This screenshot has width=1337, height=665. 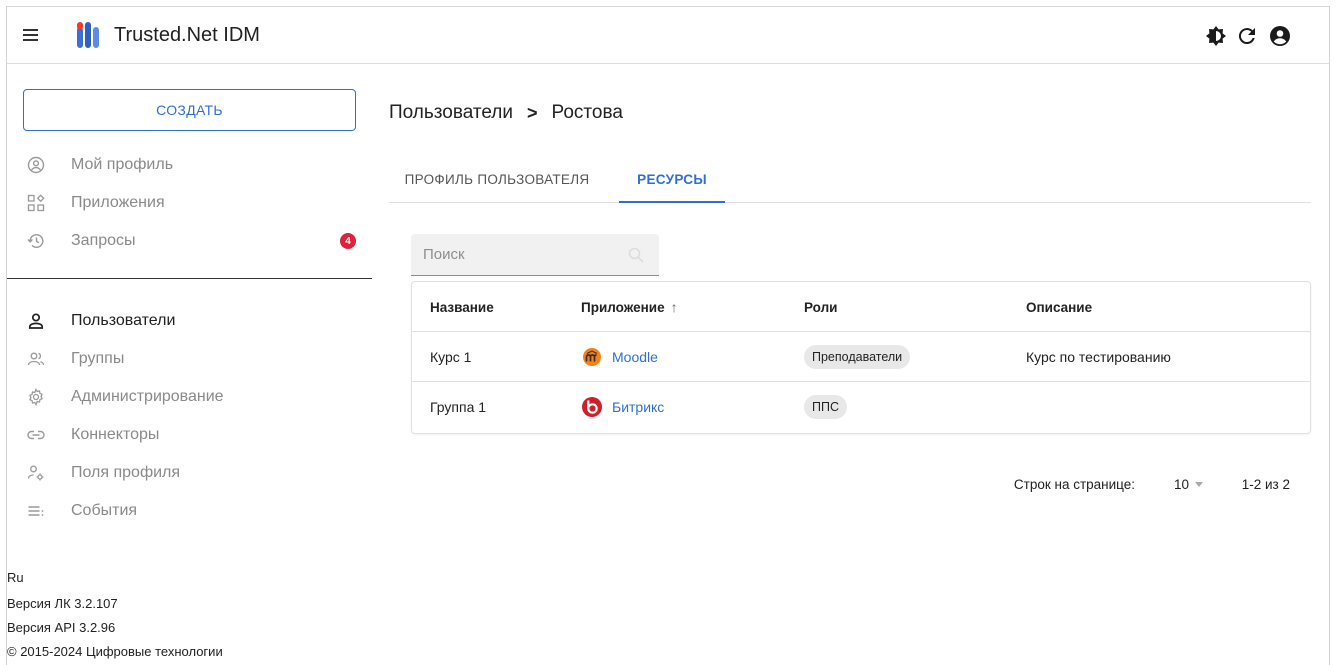 I want to click on sidebar-item-label: События, so click(x=104, y=510).